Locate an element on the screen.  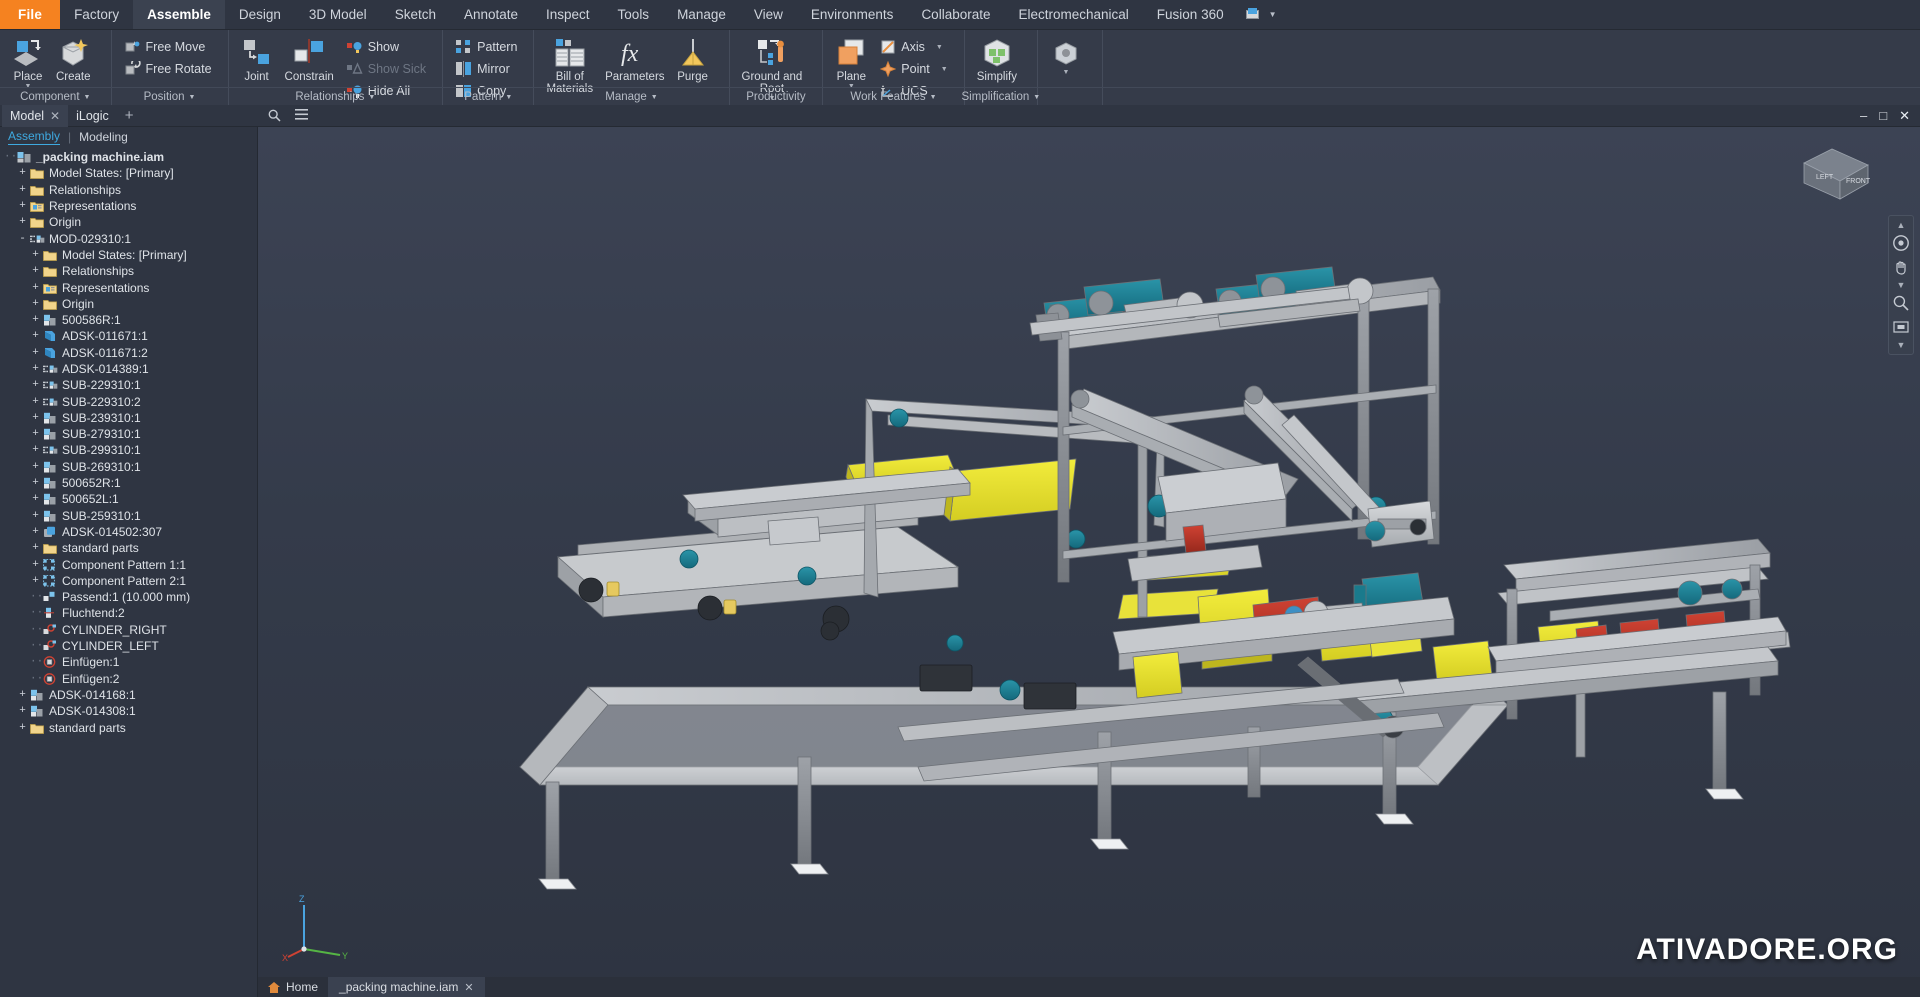
ribbon-panel-title: Component ▼ is located at coordinates (55, 97).